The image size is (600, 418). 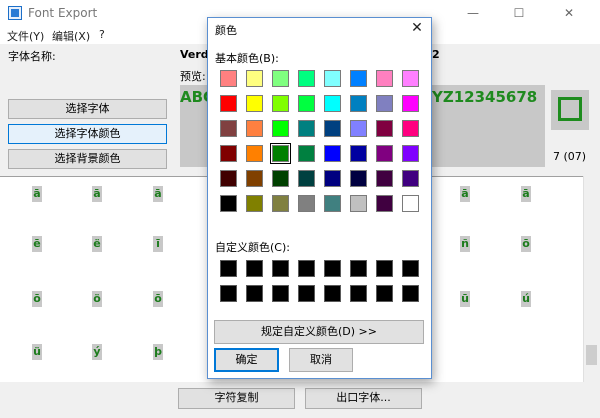 What do you see at coordinates (37, 352) in the screenshot?
I see `glyph-cell: ü` at bounding box center [37, 352].